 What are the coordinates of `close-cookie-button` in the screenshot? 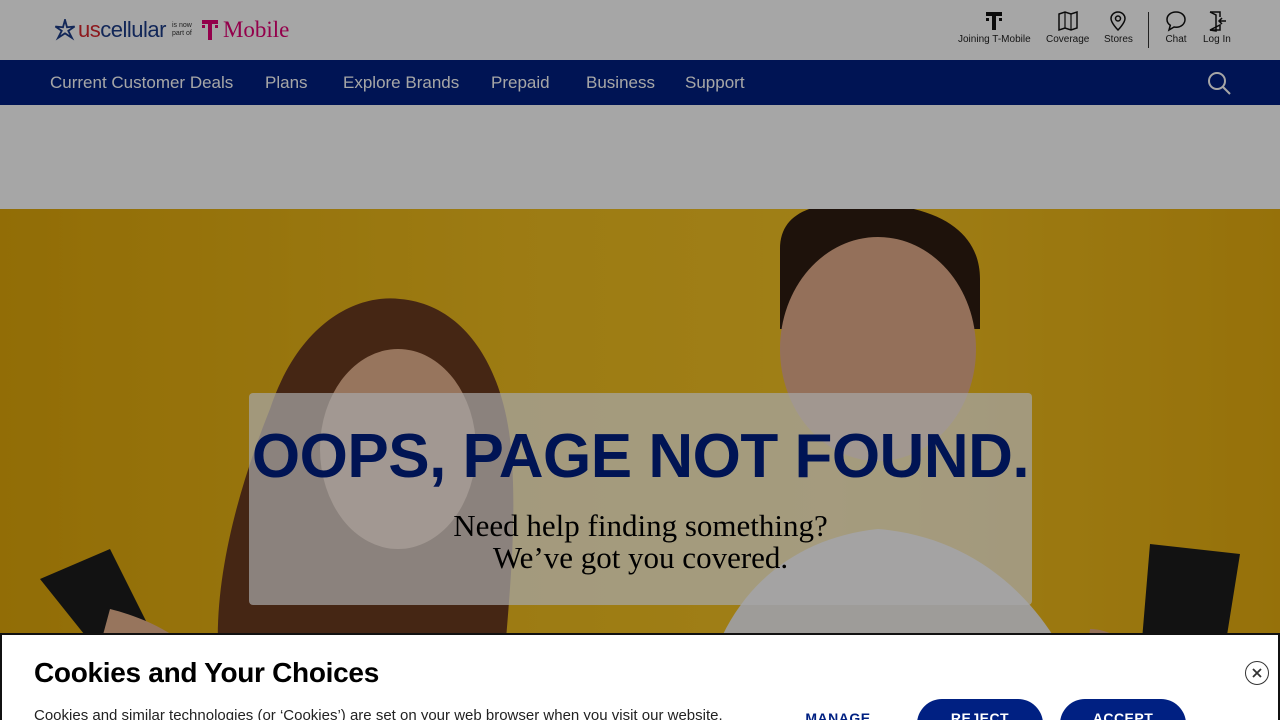 It's located at (1257, 673).